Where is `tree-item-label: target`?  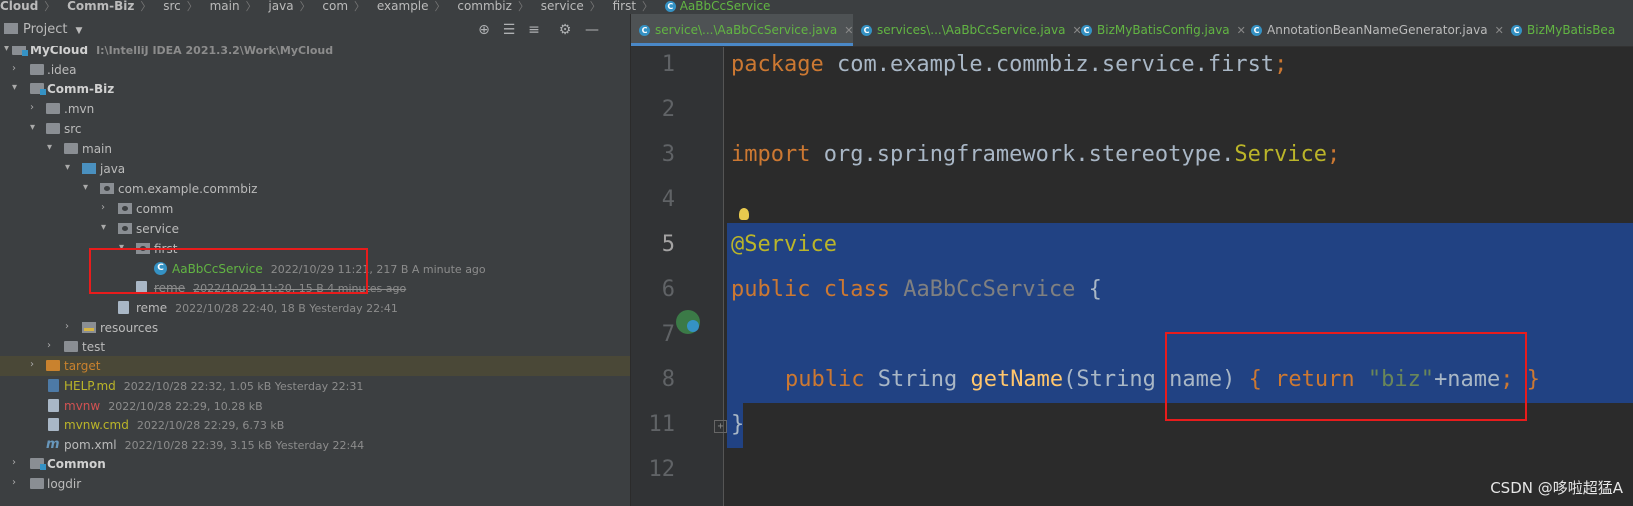
tree-item-label: target is located at coordinates (82, 366).